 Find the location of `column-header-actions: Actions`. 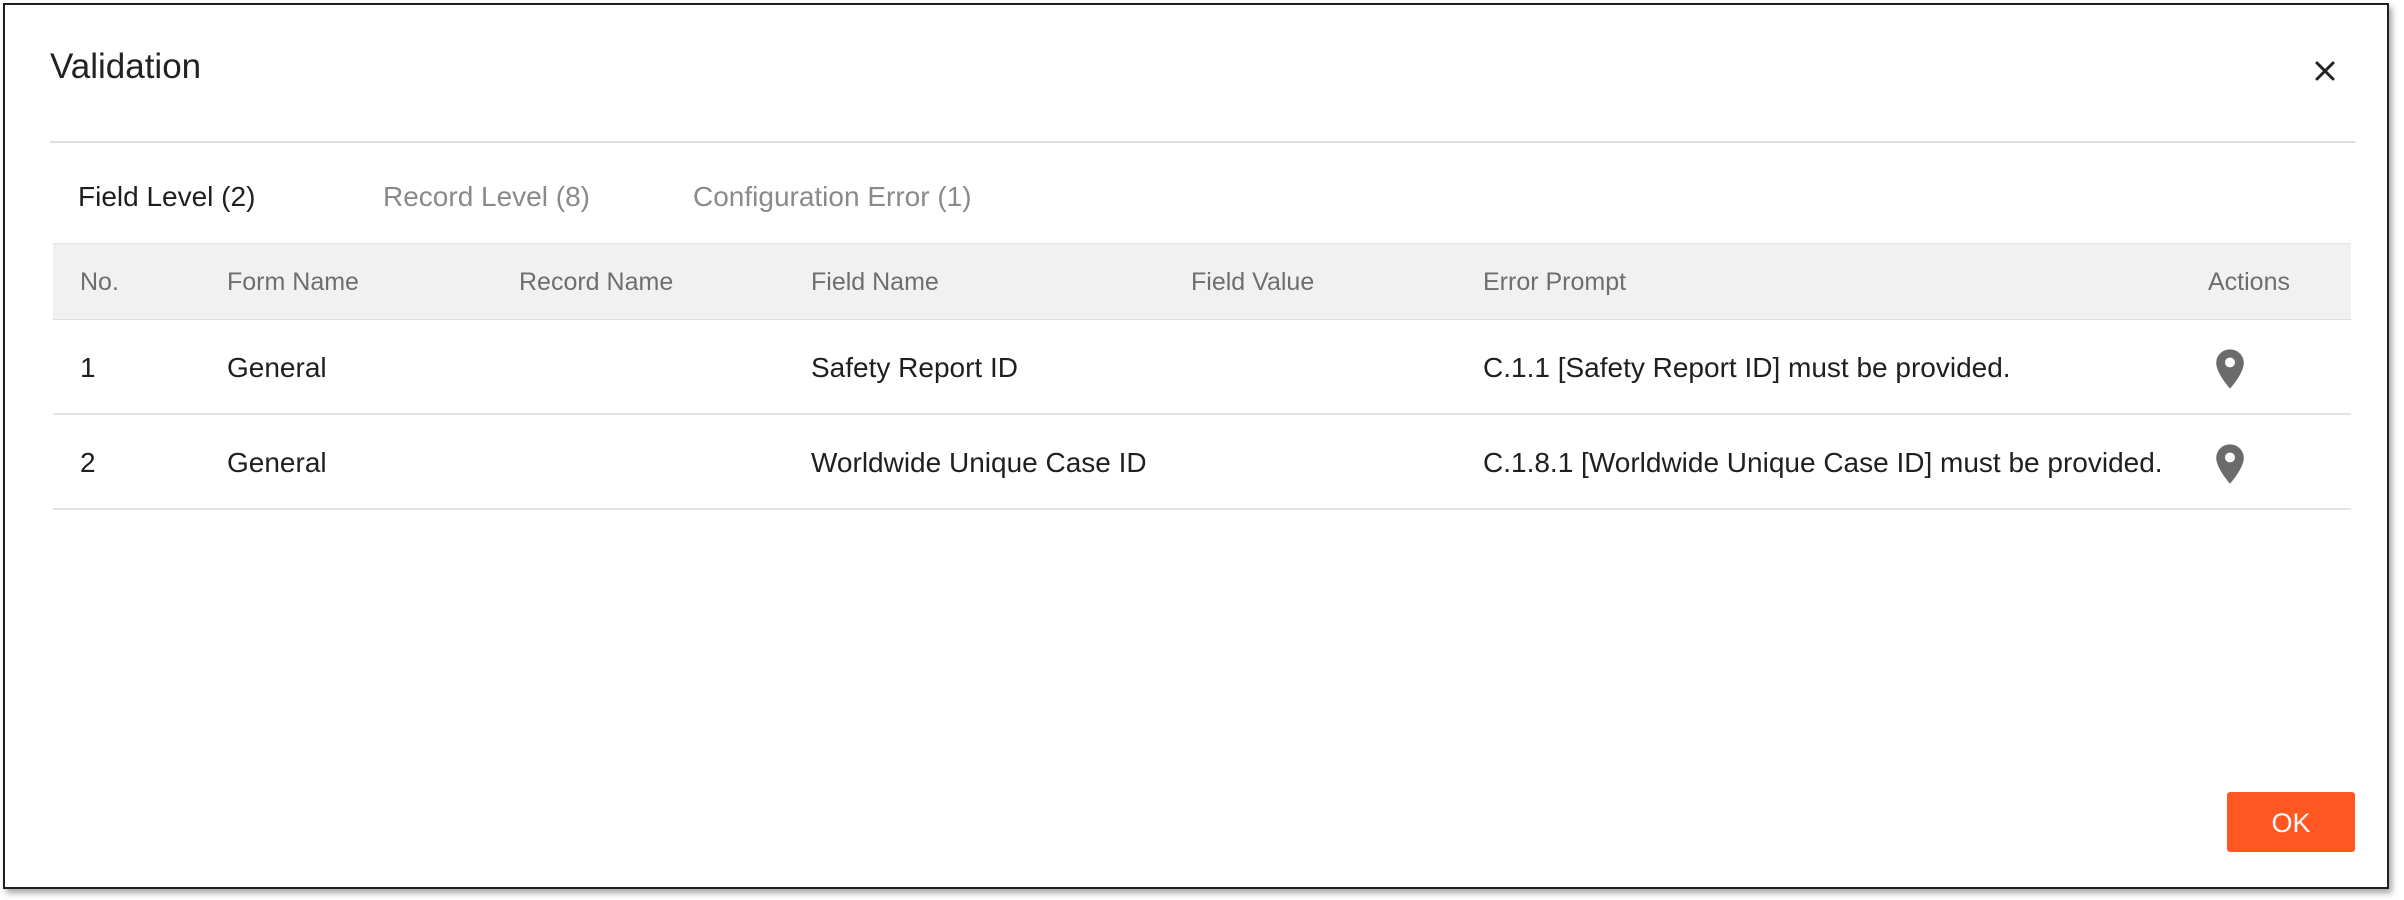

column-header-actions: Actions is located at coordinates (2249, 282).